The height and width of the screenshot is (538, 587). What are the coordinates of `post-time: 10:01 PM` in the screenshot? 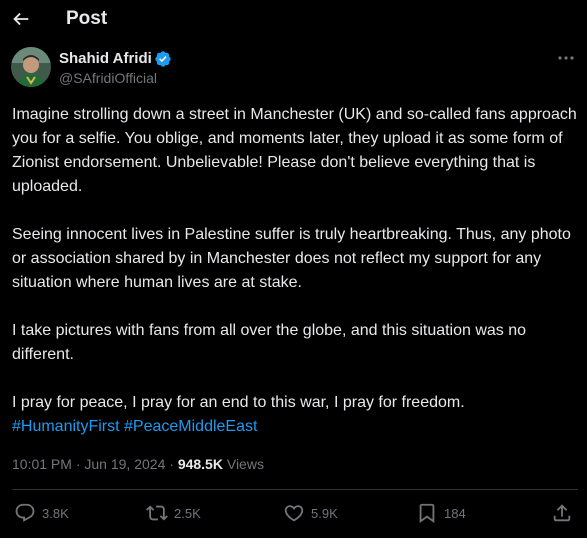 It's located at (42, 464).